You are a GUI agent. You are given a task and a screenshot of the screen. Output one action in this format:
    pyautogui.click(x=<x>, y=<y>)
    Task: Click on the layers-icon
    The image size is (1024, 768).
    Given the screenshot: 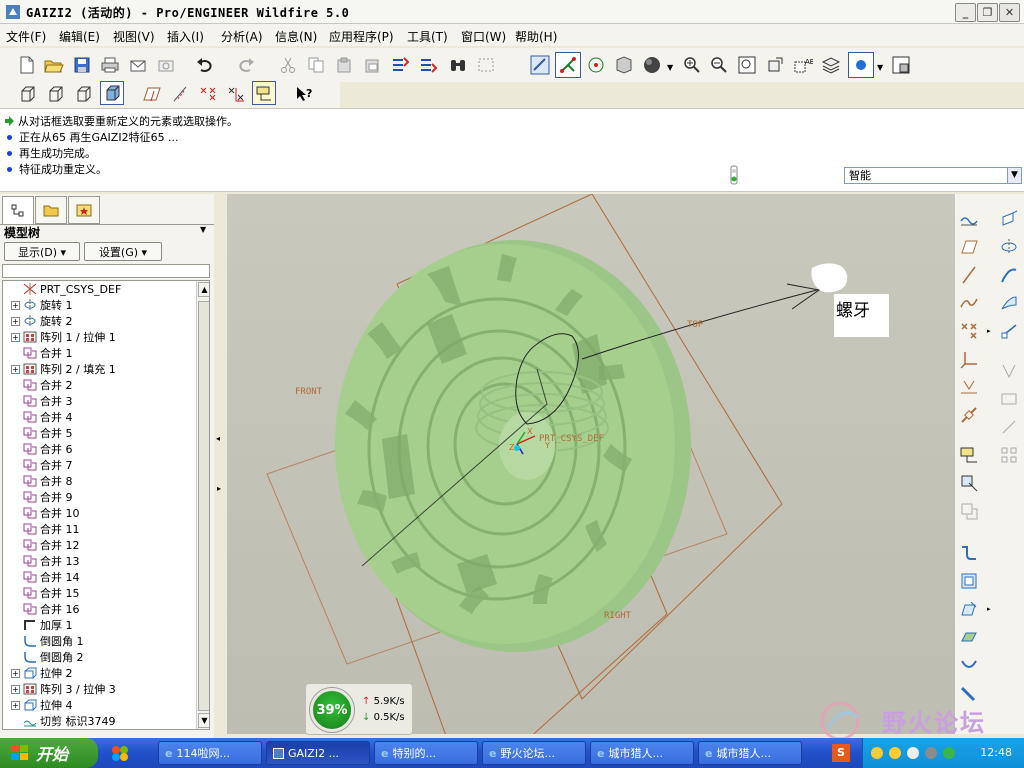 What is the action you would take?
    pyautogui.click(x=831, y=65)
    